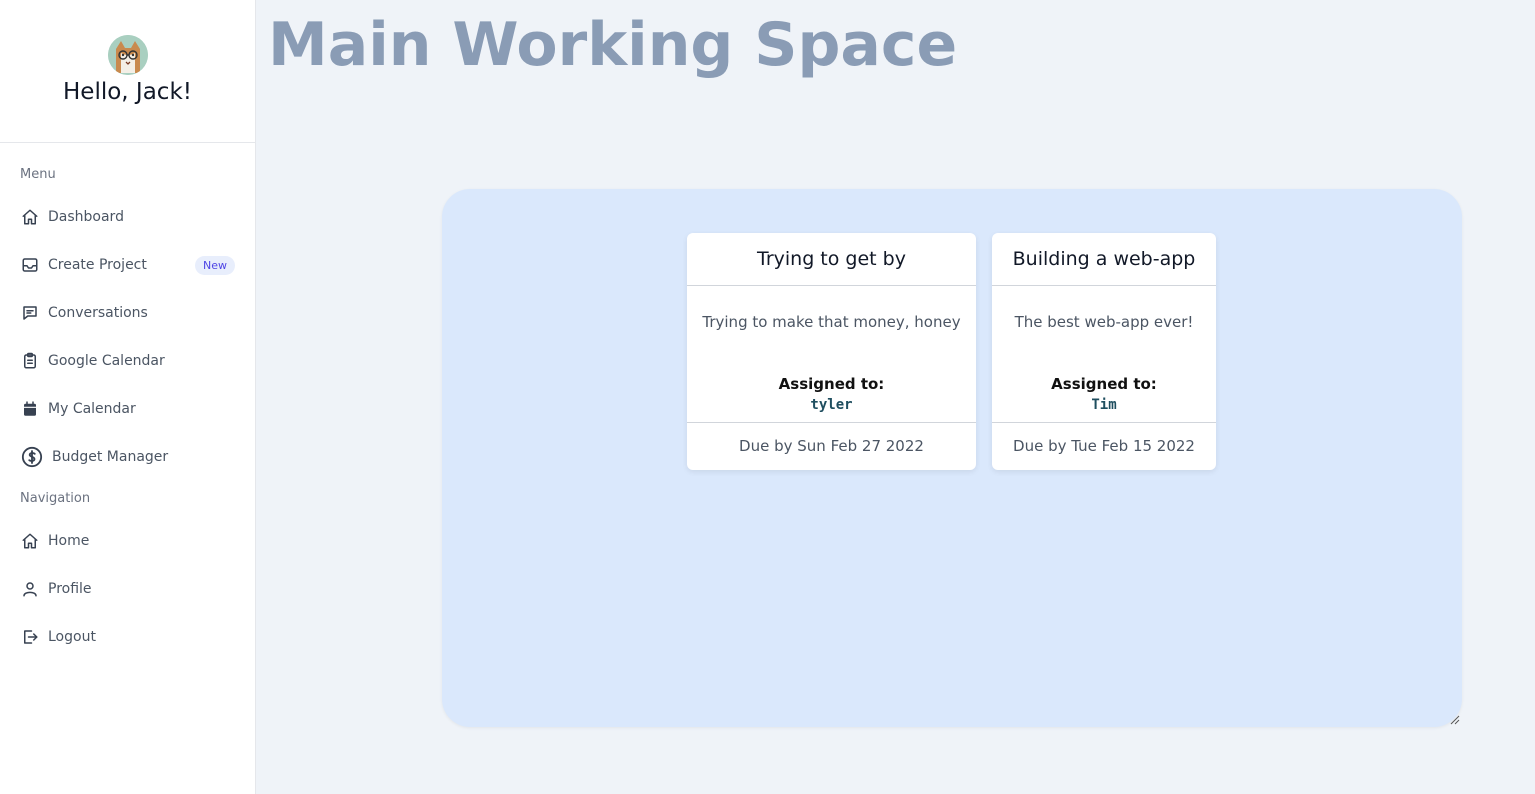 The width and height of the screenshot is (1535, 794). Describe the element at coordinates (98, 313) in the screenshot. I see `sidebar-item-label: Conversations` at that location.